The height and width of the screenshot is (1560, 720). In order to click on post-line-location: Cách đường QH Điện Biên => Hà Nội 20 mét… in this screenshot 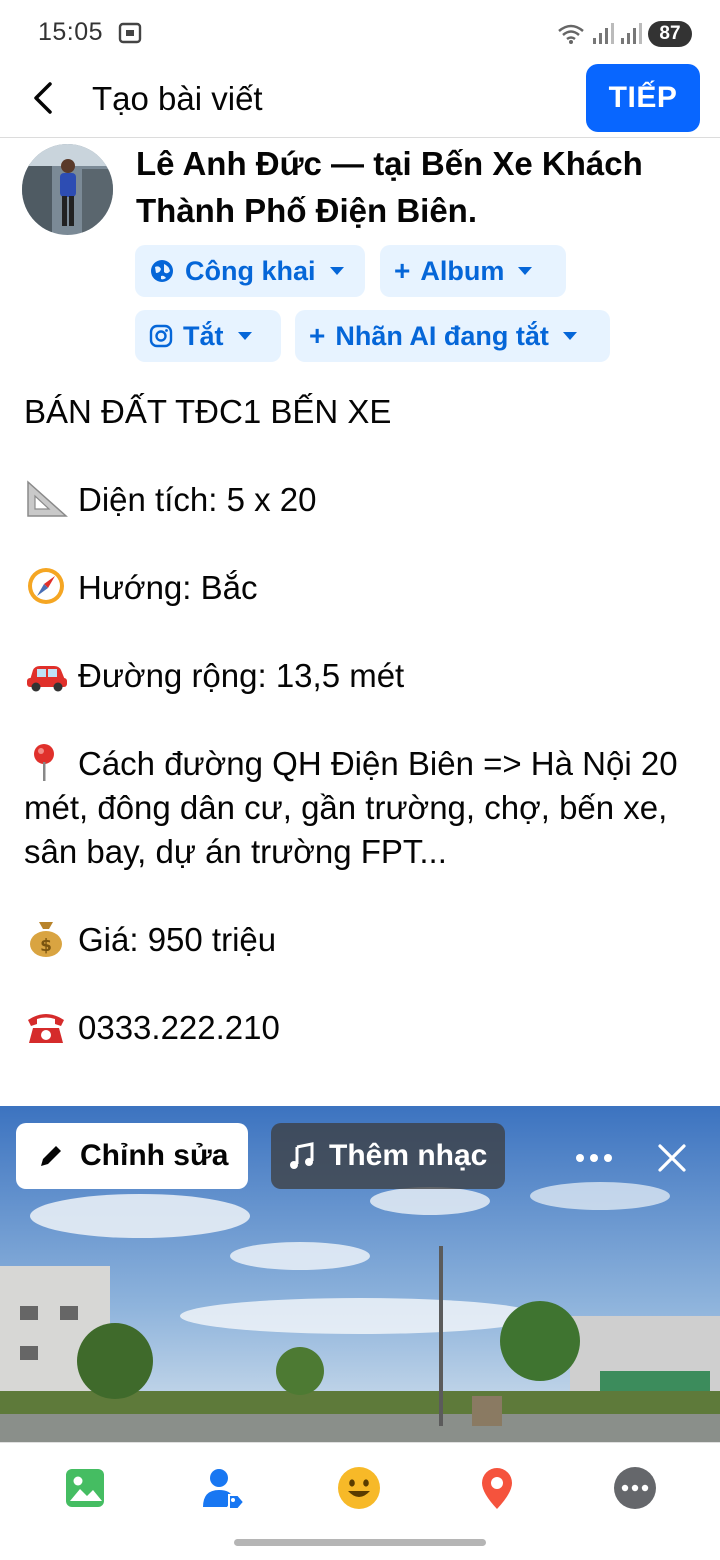, I will do `click(364, 808)`.